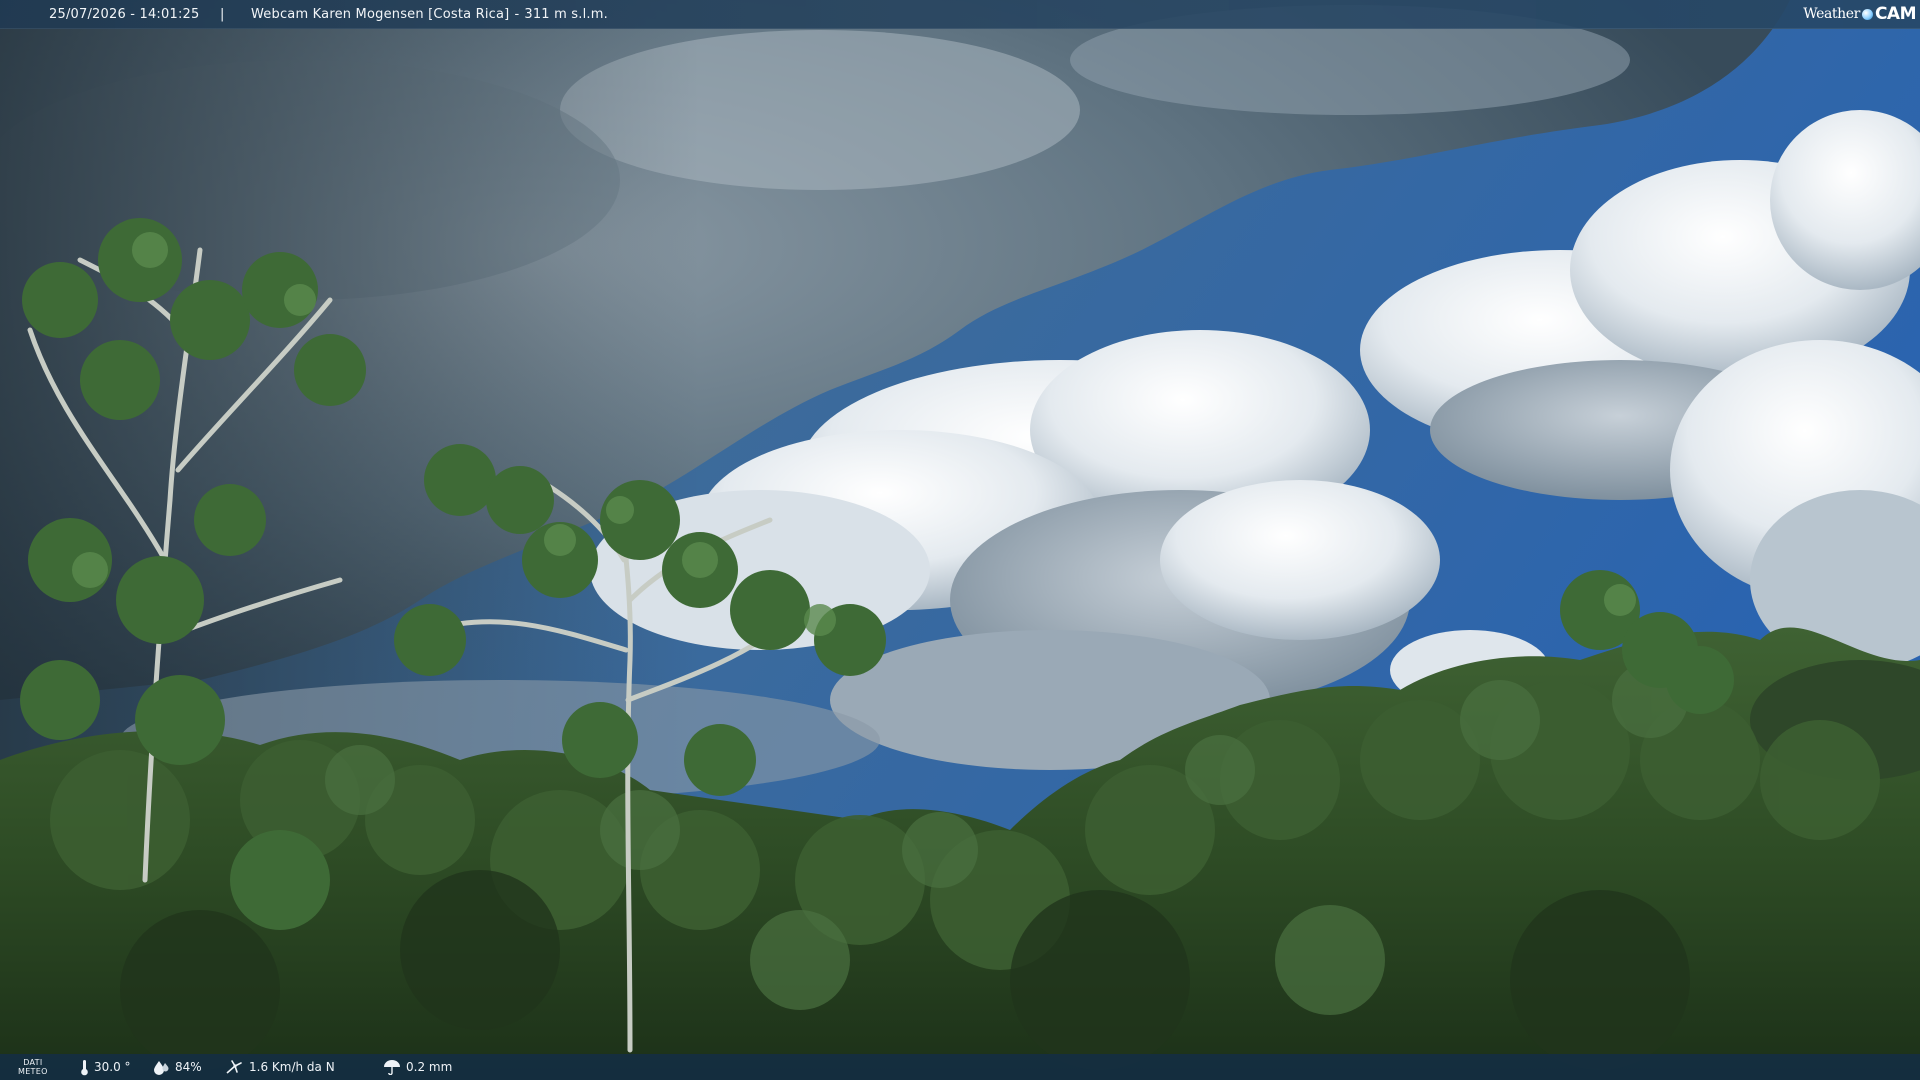  Describe the element at coordinates (188, 1067) in the screenshot. I see `humidity-value: 84%` at that location.